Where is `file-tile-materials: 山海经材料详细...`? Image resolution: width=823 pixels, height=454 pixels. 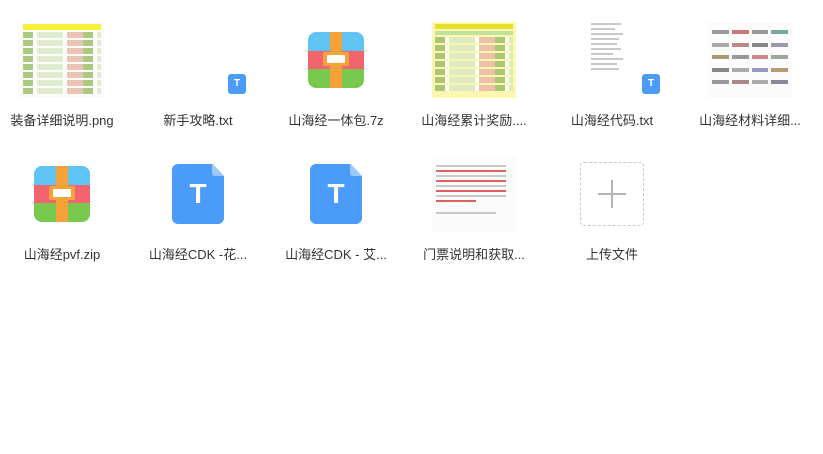
file-tile-materials: 山海经材料详细... is located at coordinates (750, 71).